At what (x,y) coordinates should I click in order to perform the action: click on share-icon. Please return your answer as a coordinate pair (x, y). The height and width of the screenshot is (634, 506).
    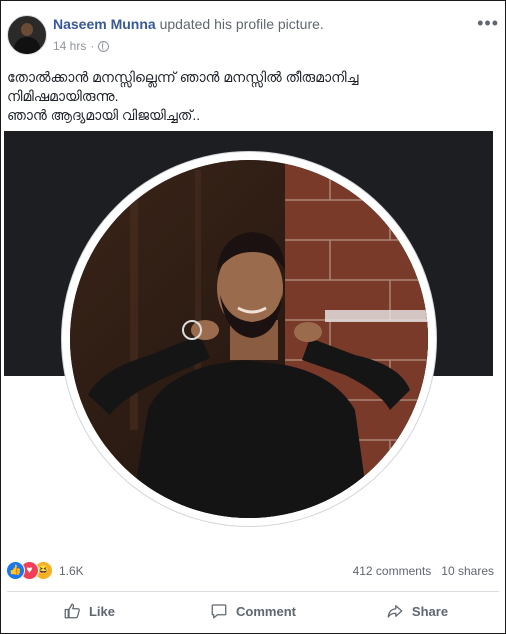
    Looking at the image, I should click on (395, 611).